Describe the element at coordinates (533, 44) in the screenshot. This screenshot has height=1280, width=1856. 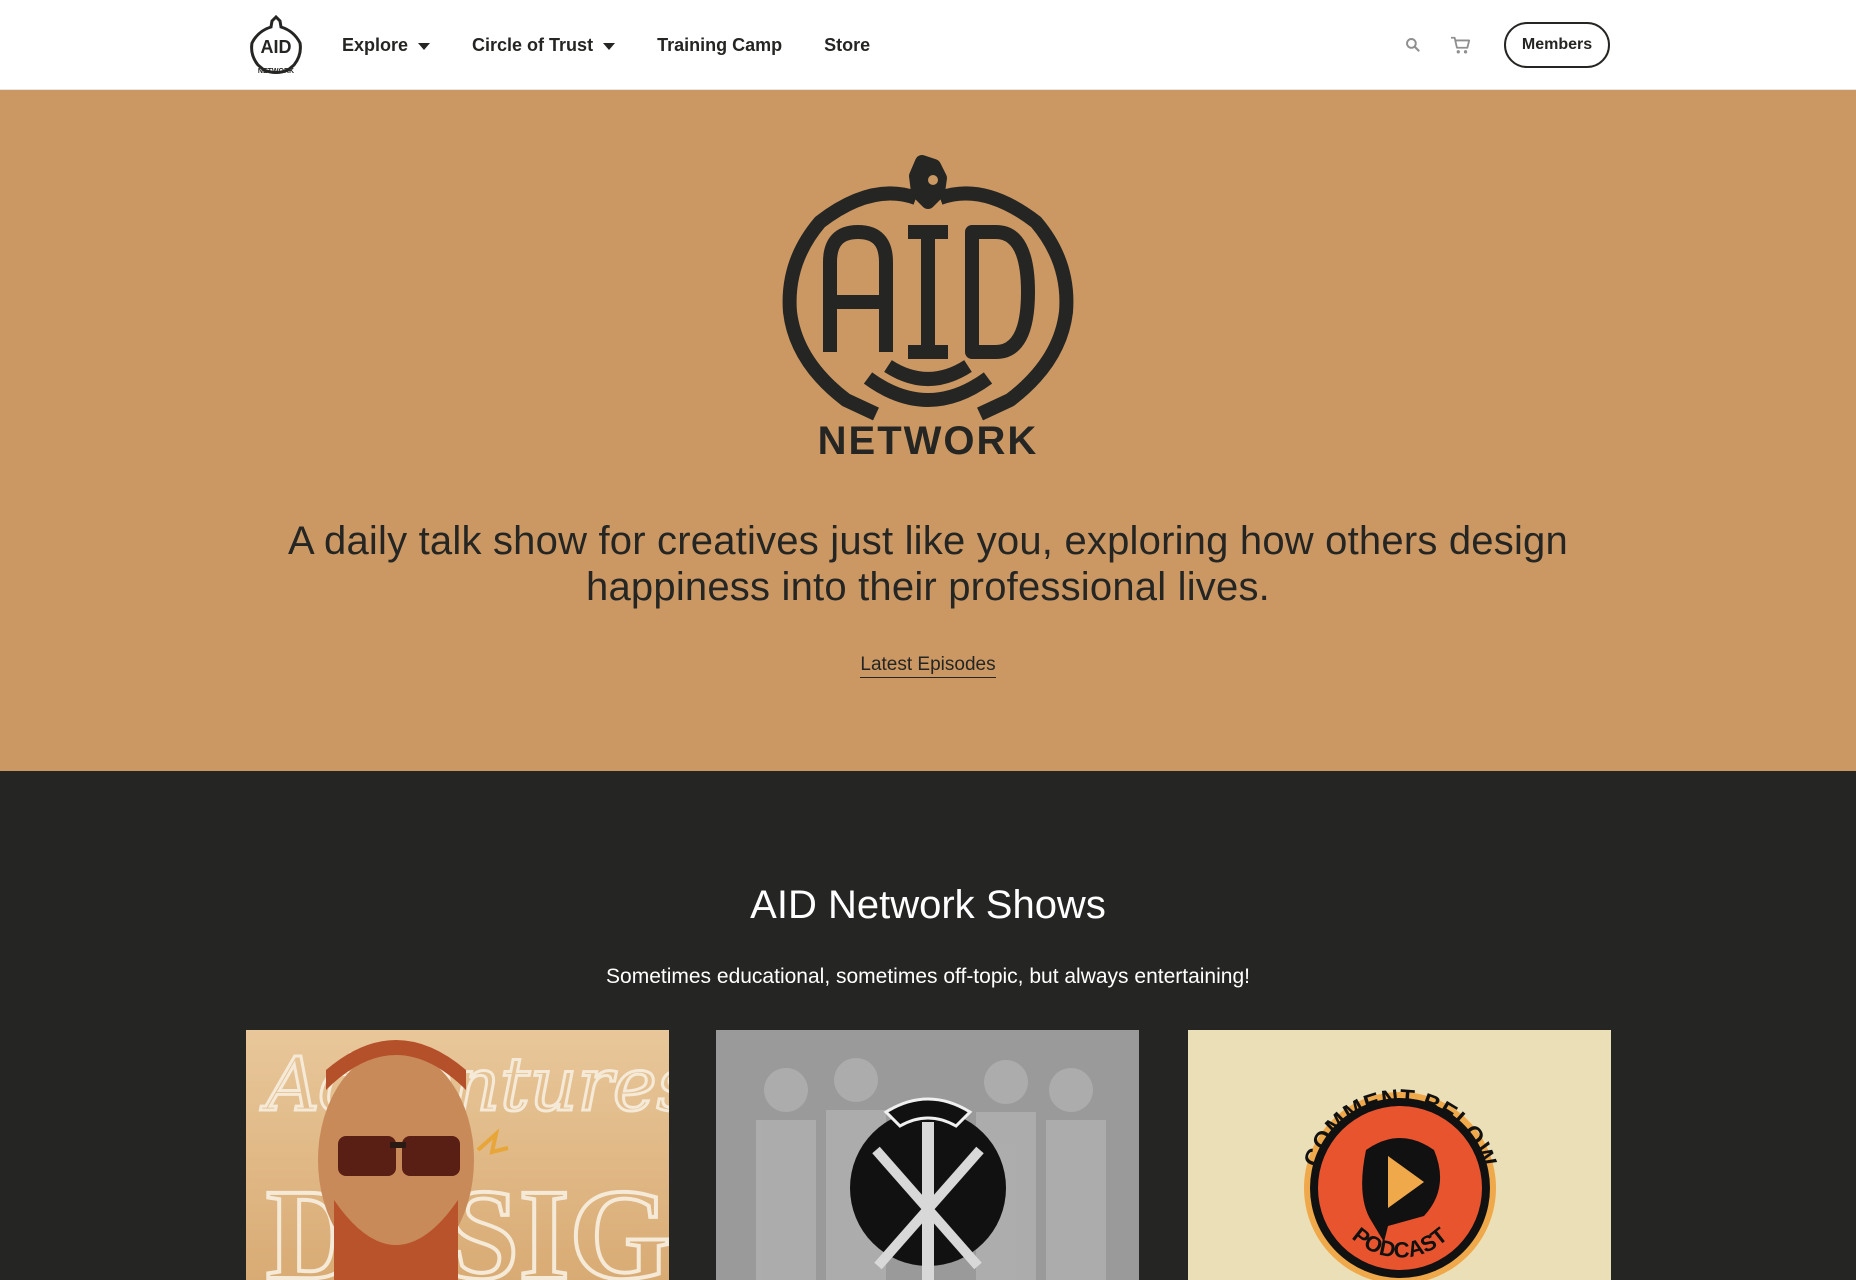
I see `nav-circle-of-trust-label: Circle of Trust` at that location.